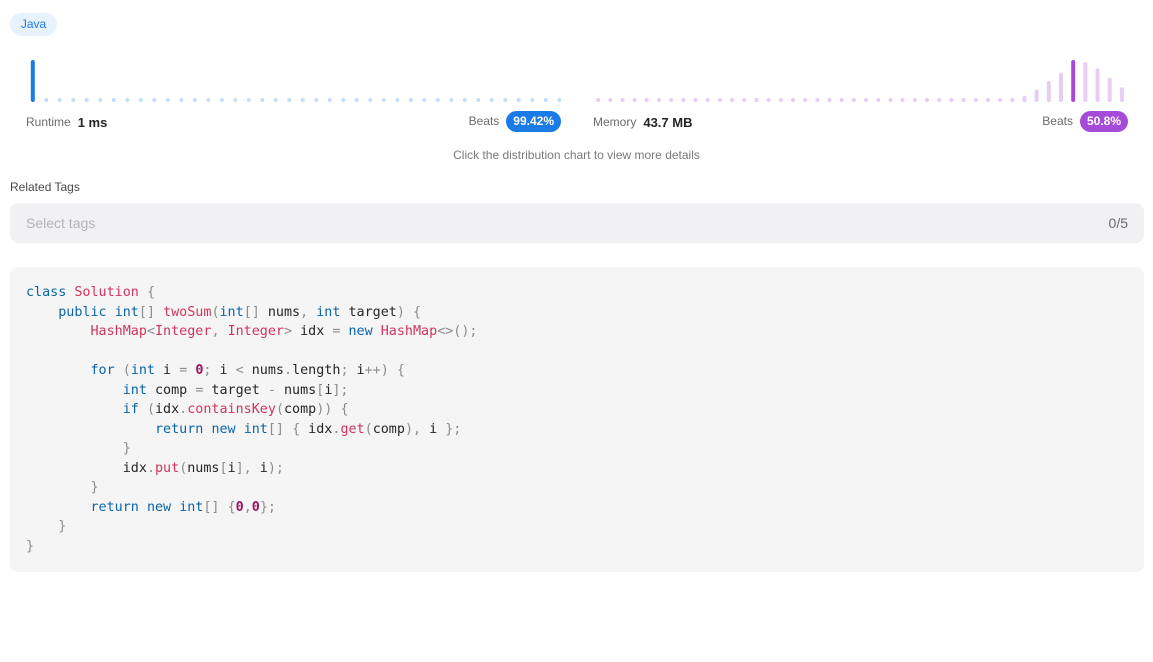 This screenshot has width=1153, height=662. I want to click on language-tab-java: Java, so click(33, 24).